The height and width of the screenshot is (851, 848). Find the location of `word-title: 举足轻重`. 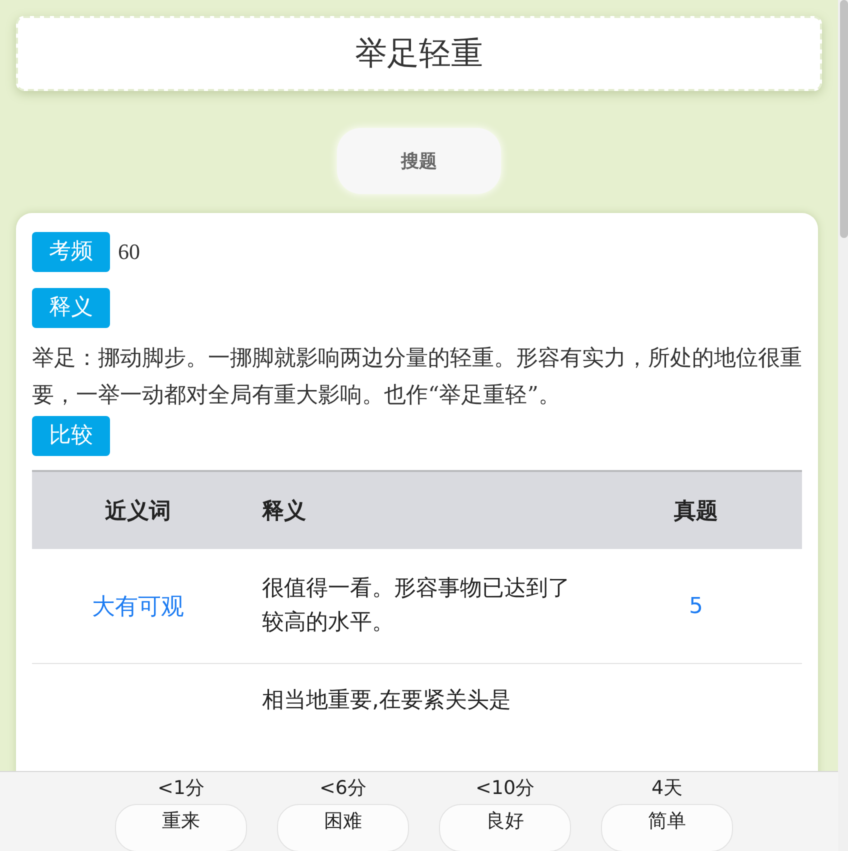

word-title: 举足轻重 is located at coordinates (419, 53).